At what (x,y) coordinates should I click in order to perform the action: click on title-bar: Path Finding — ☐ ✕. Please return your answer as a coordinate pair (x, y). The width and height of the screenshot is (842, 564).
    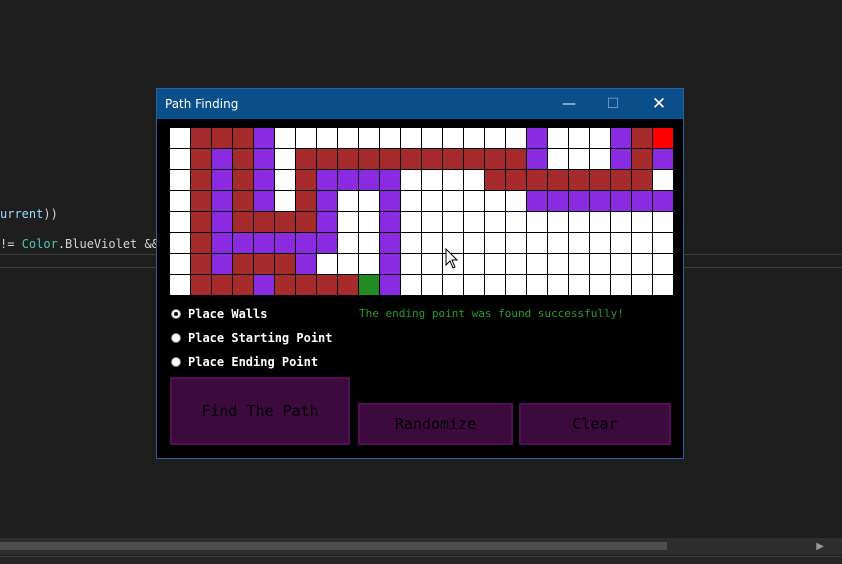
    Looking at the image, I should click on (420, 104).